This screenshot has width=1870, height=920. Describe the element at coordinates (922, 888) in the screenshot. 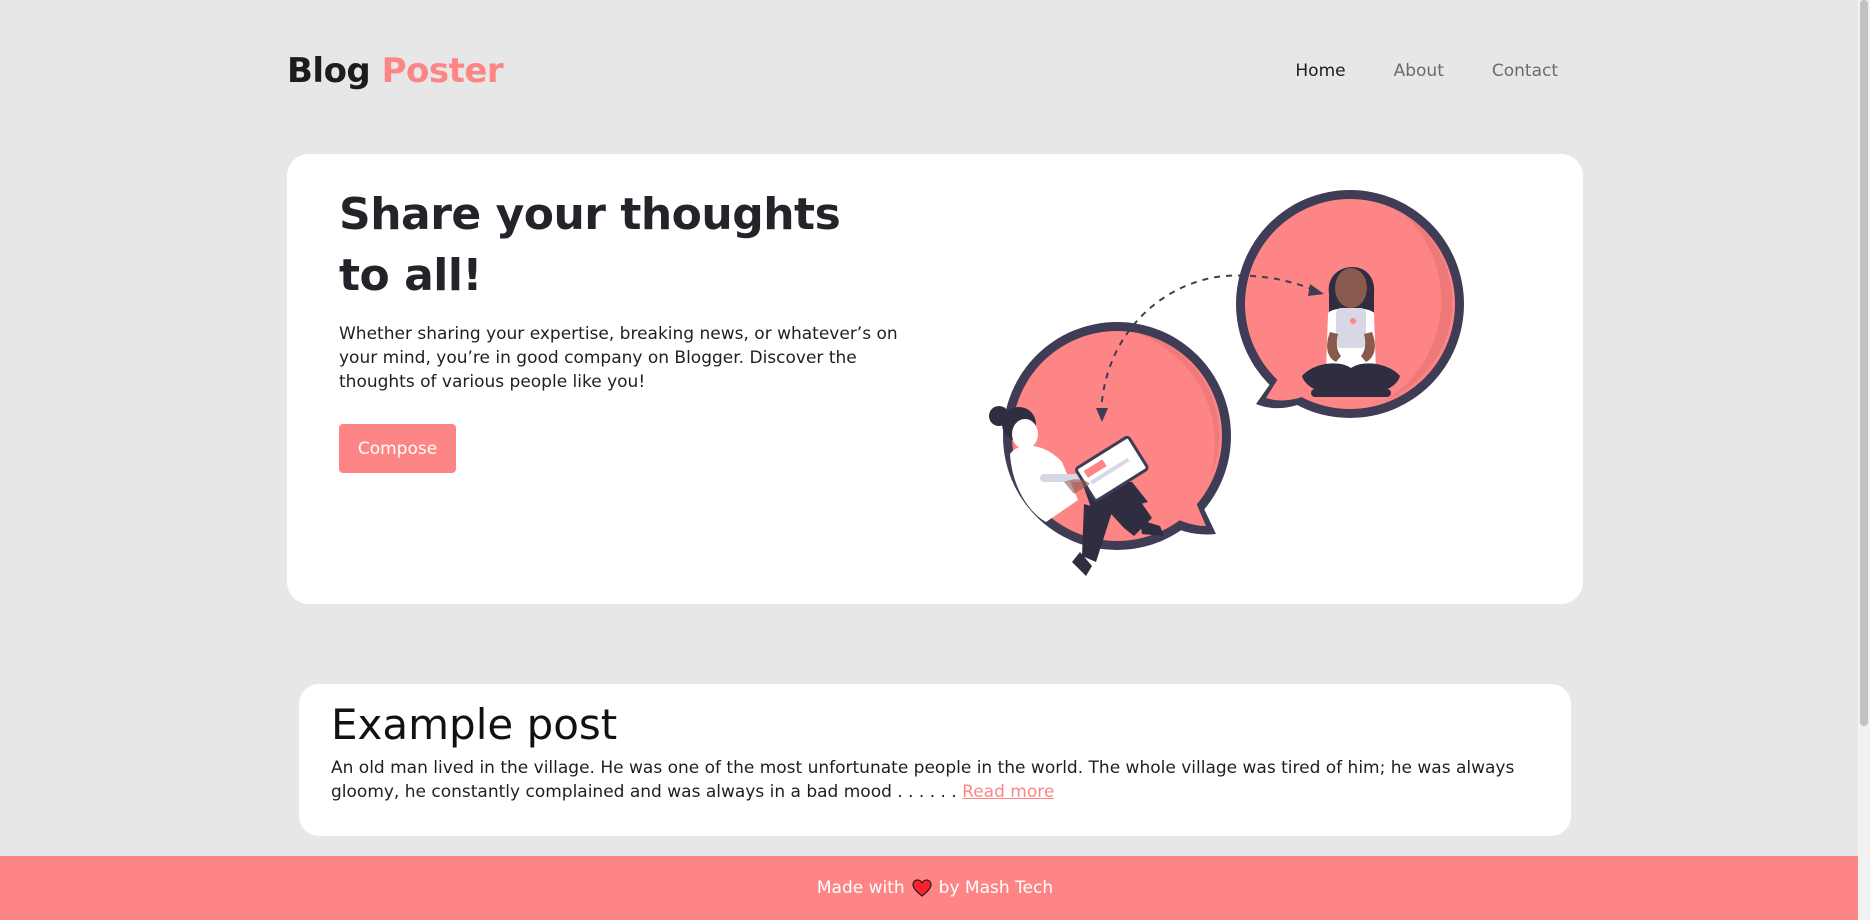

I see `heart-icon` at that location.